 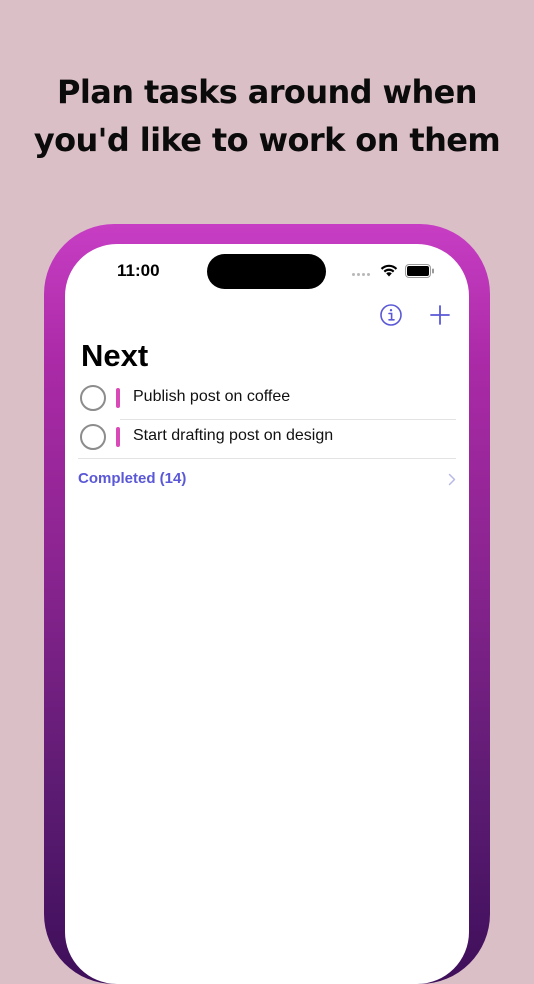 I want to click on task-row: Publish post on coffee, so click(x=267, y=399).